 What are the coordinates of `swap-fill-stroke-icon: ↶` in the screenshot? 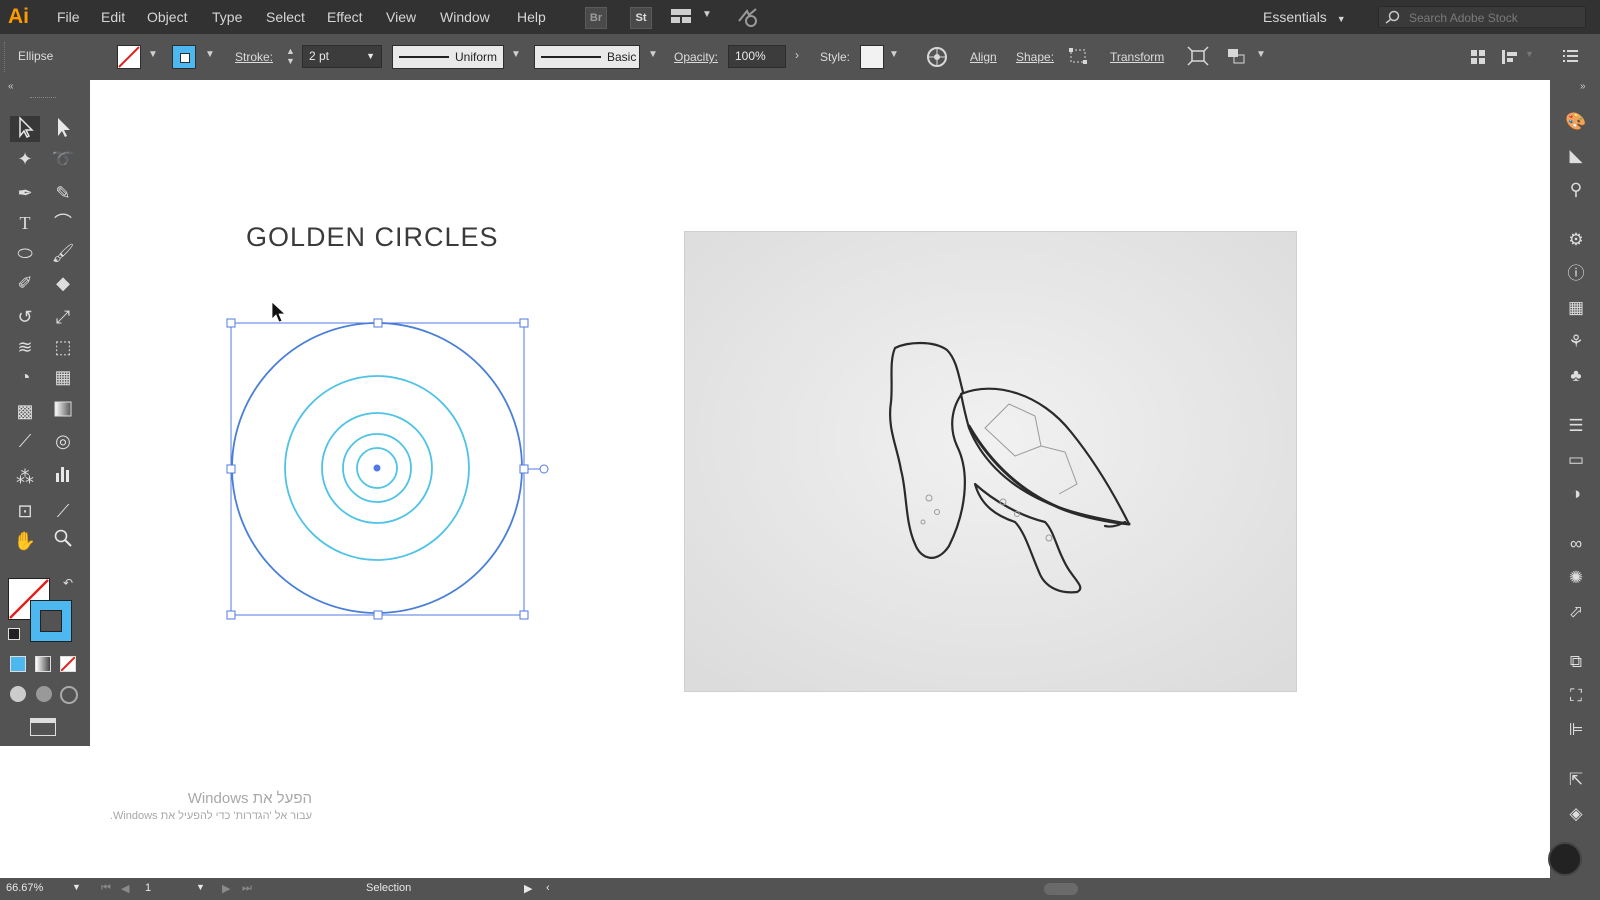 It's located at (68, 583).